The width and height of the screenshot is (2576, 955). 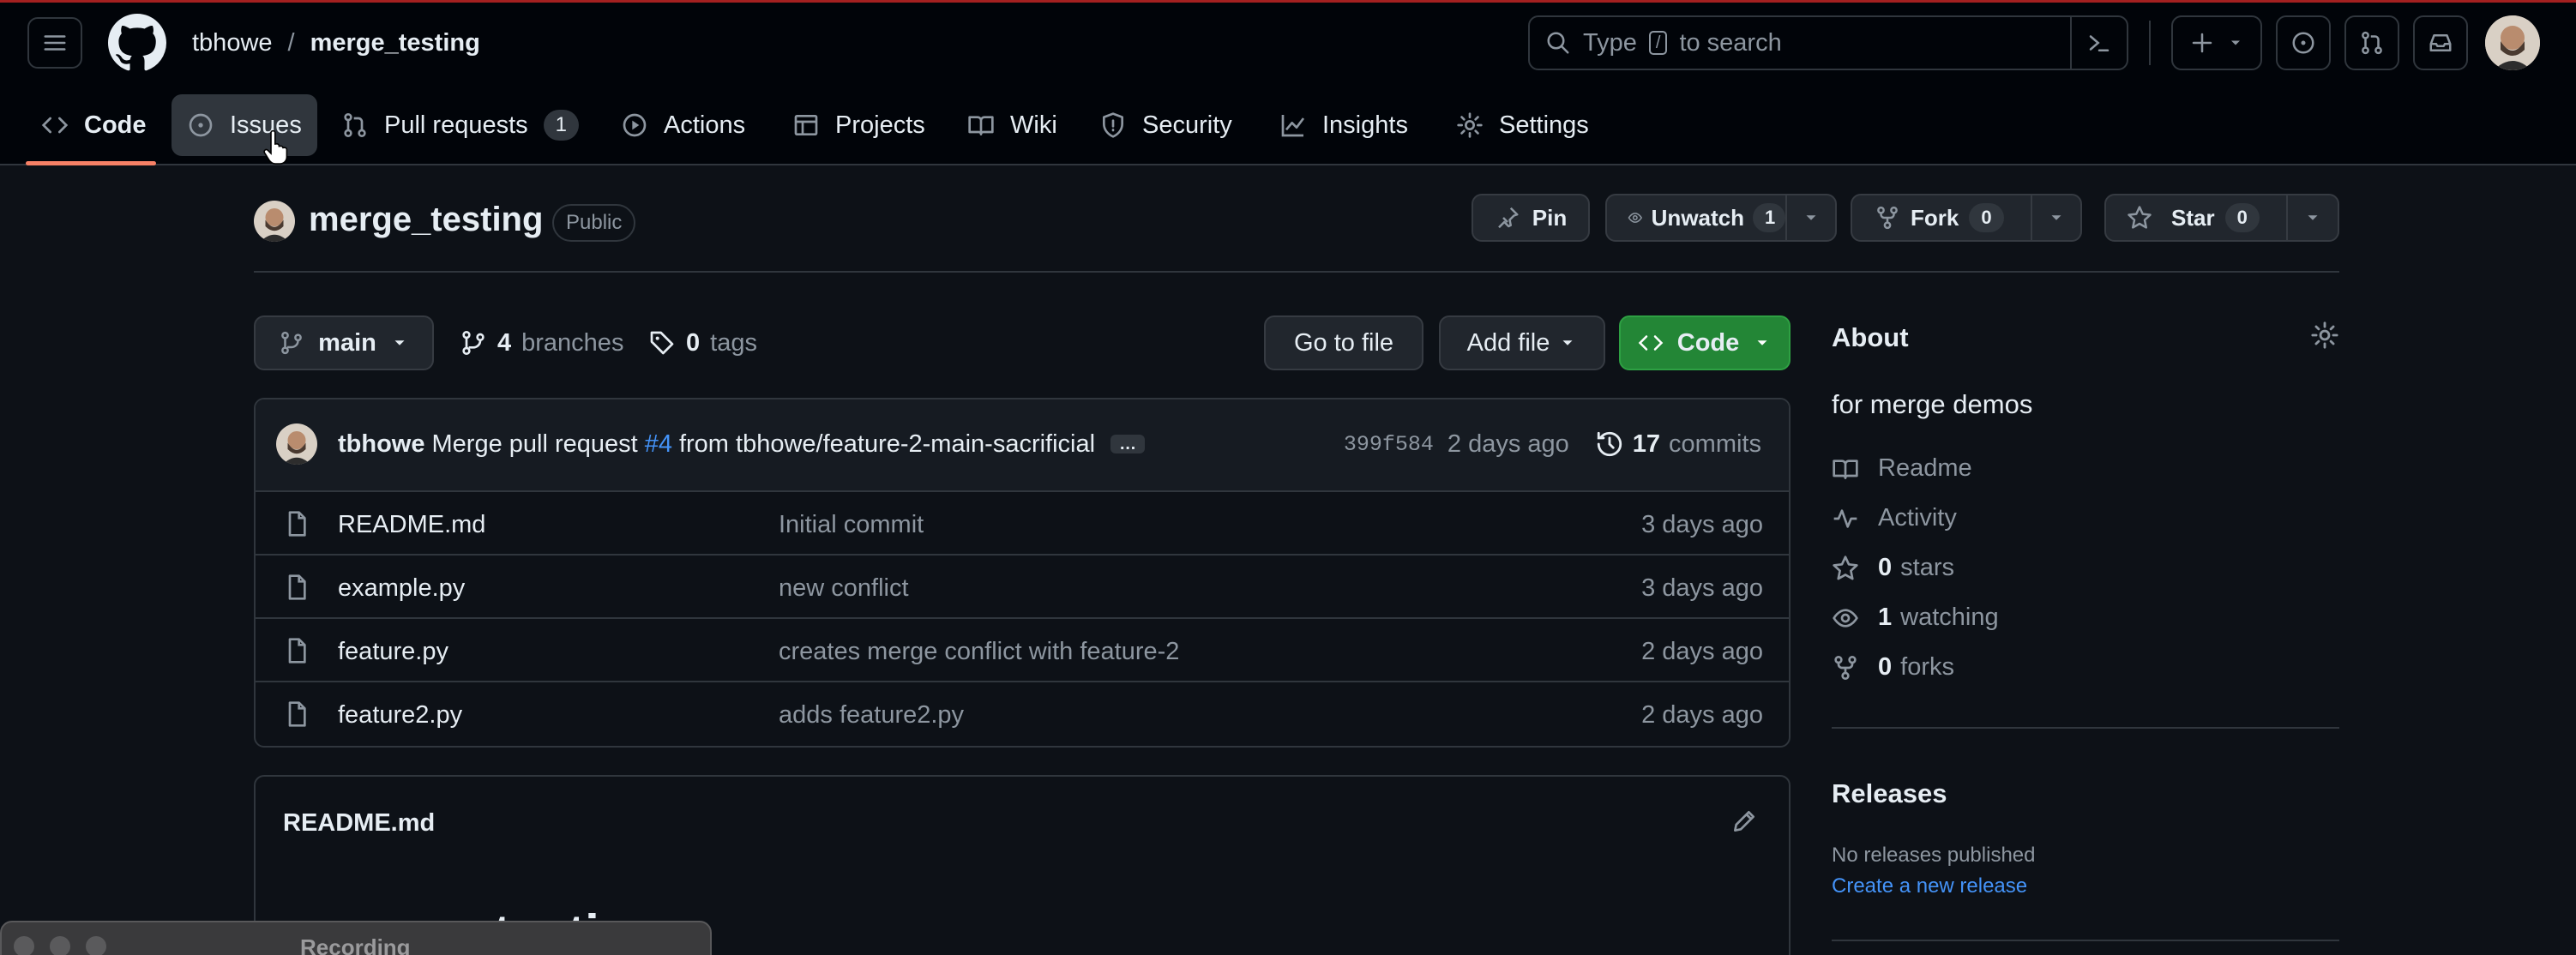 I want to click on tab-insights: Insights, so click(x=1343, y=125).